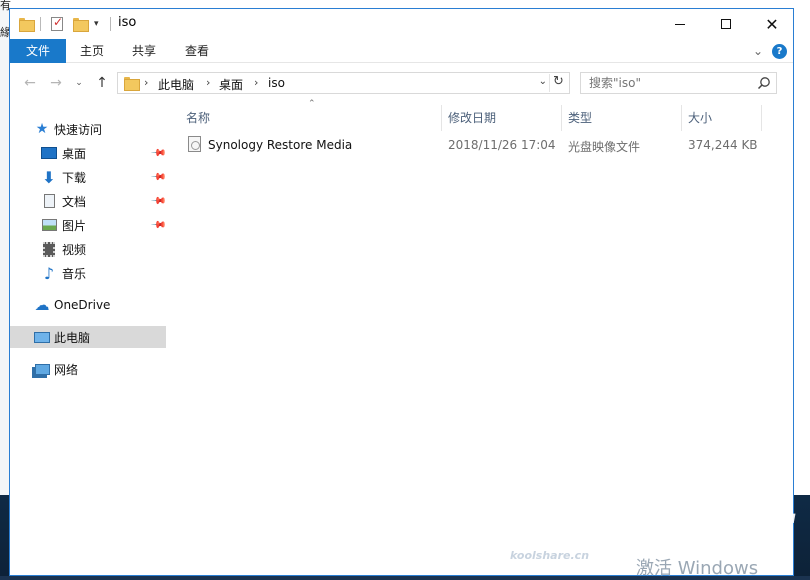 This screenshot has height=580, width=810. Describe the element at coordinates (88, 225) in the screenshot. I see `nav-item-pictures: 图片 📌` at that location.